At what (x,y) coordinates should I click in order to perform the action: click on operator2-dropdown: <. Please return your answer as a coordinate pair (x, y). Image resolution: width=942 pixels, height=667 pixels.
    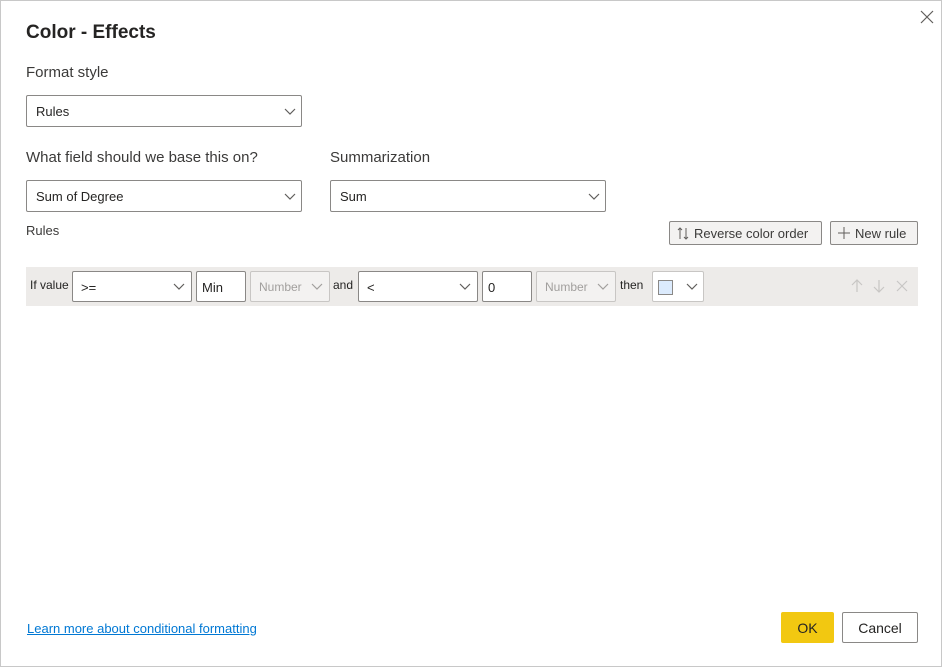
    Looking at the image, I should click on (418, 286).